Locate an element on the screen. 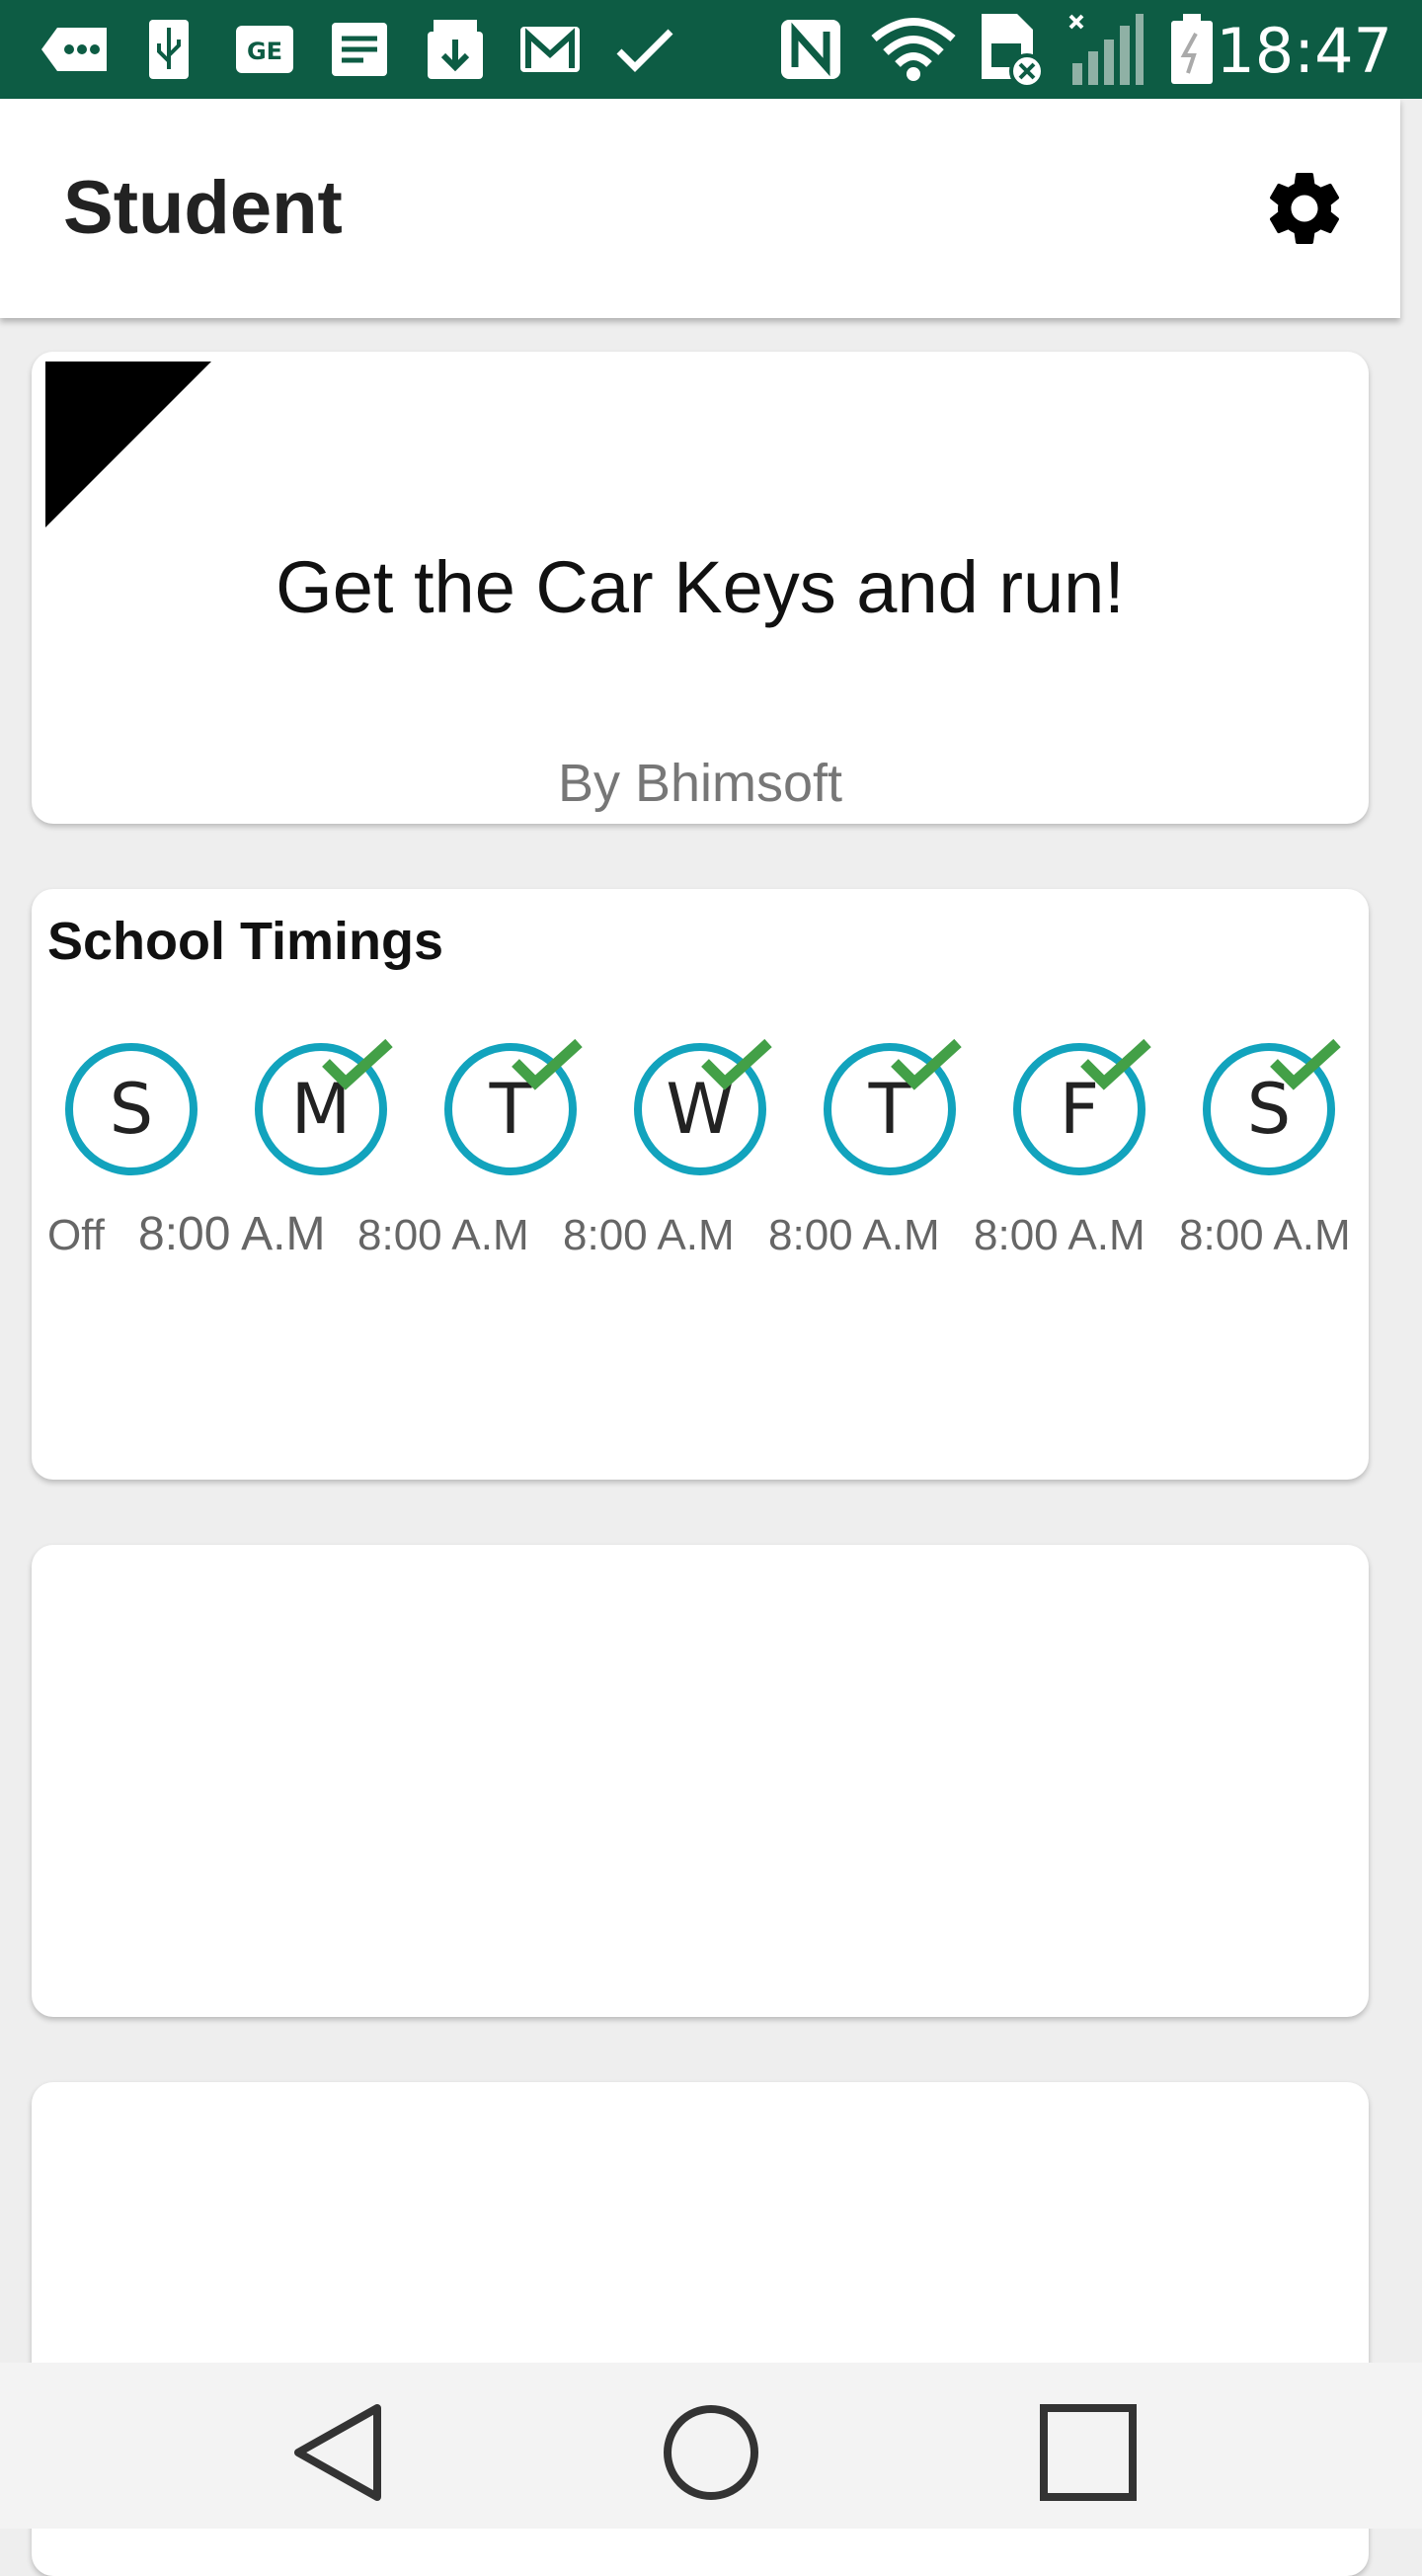  day-toggle-tuesday: T is located at coordinates (513, 1106).